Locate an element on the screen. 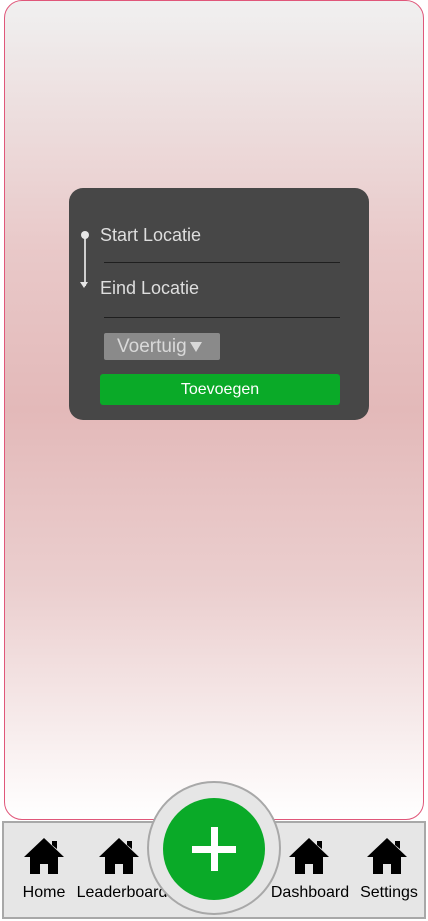 The image size is (428, 921). route-end-arrow-icon is located at coordinates (84, 285).